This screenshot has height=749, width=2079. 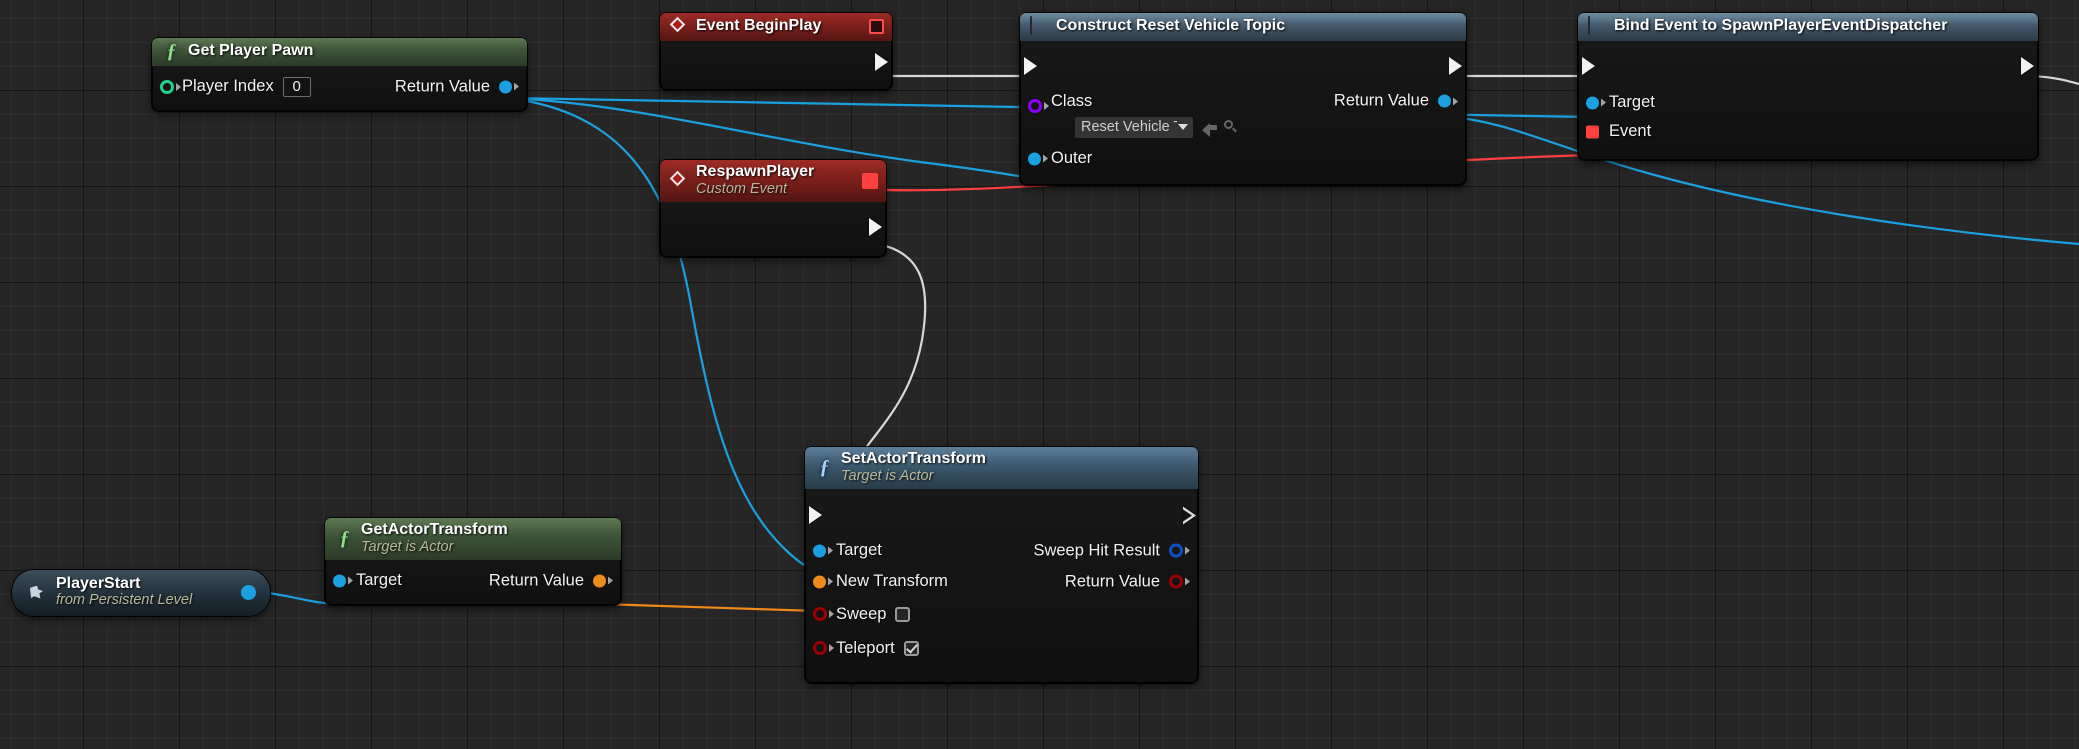 What do you see at coordinates (1072, 158) in the screenshot?
I see `pin-label-outer: Outer` at bounding box center [1072, 158].